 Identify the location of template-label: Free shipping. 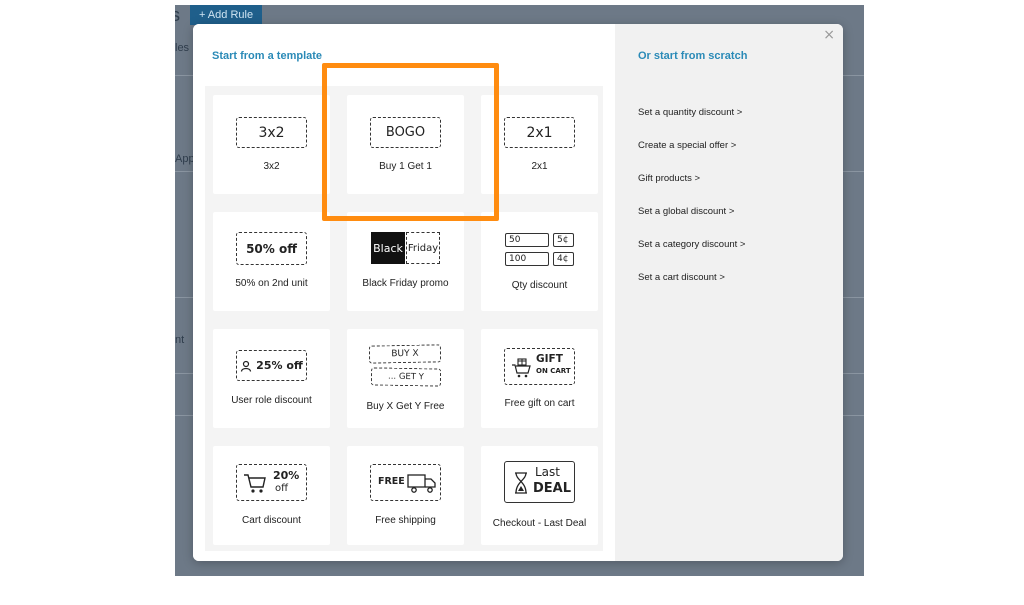
(405, 520).